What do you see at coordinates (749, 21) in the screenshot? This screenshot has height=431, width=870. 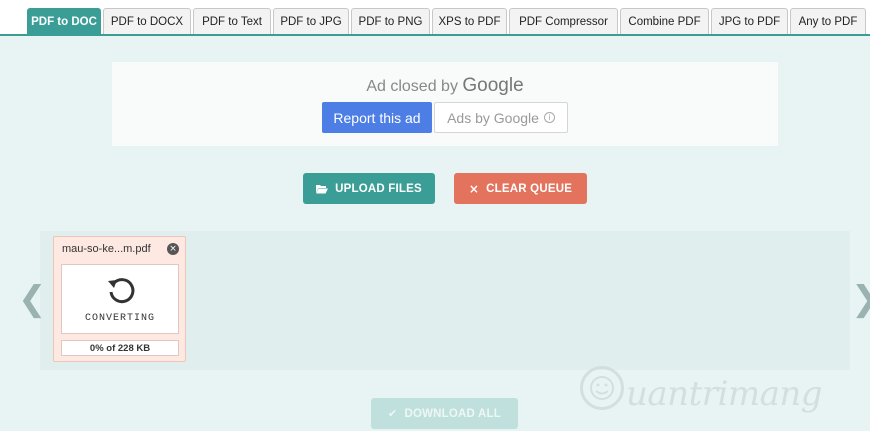 I see `tab-jpg-to-pdf: JPG to PDF` at bounding box center [749, 21].